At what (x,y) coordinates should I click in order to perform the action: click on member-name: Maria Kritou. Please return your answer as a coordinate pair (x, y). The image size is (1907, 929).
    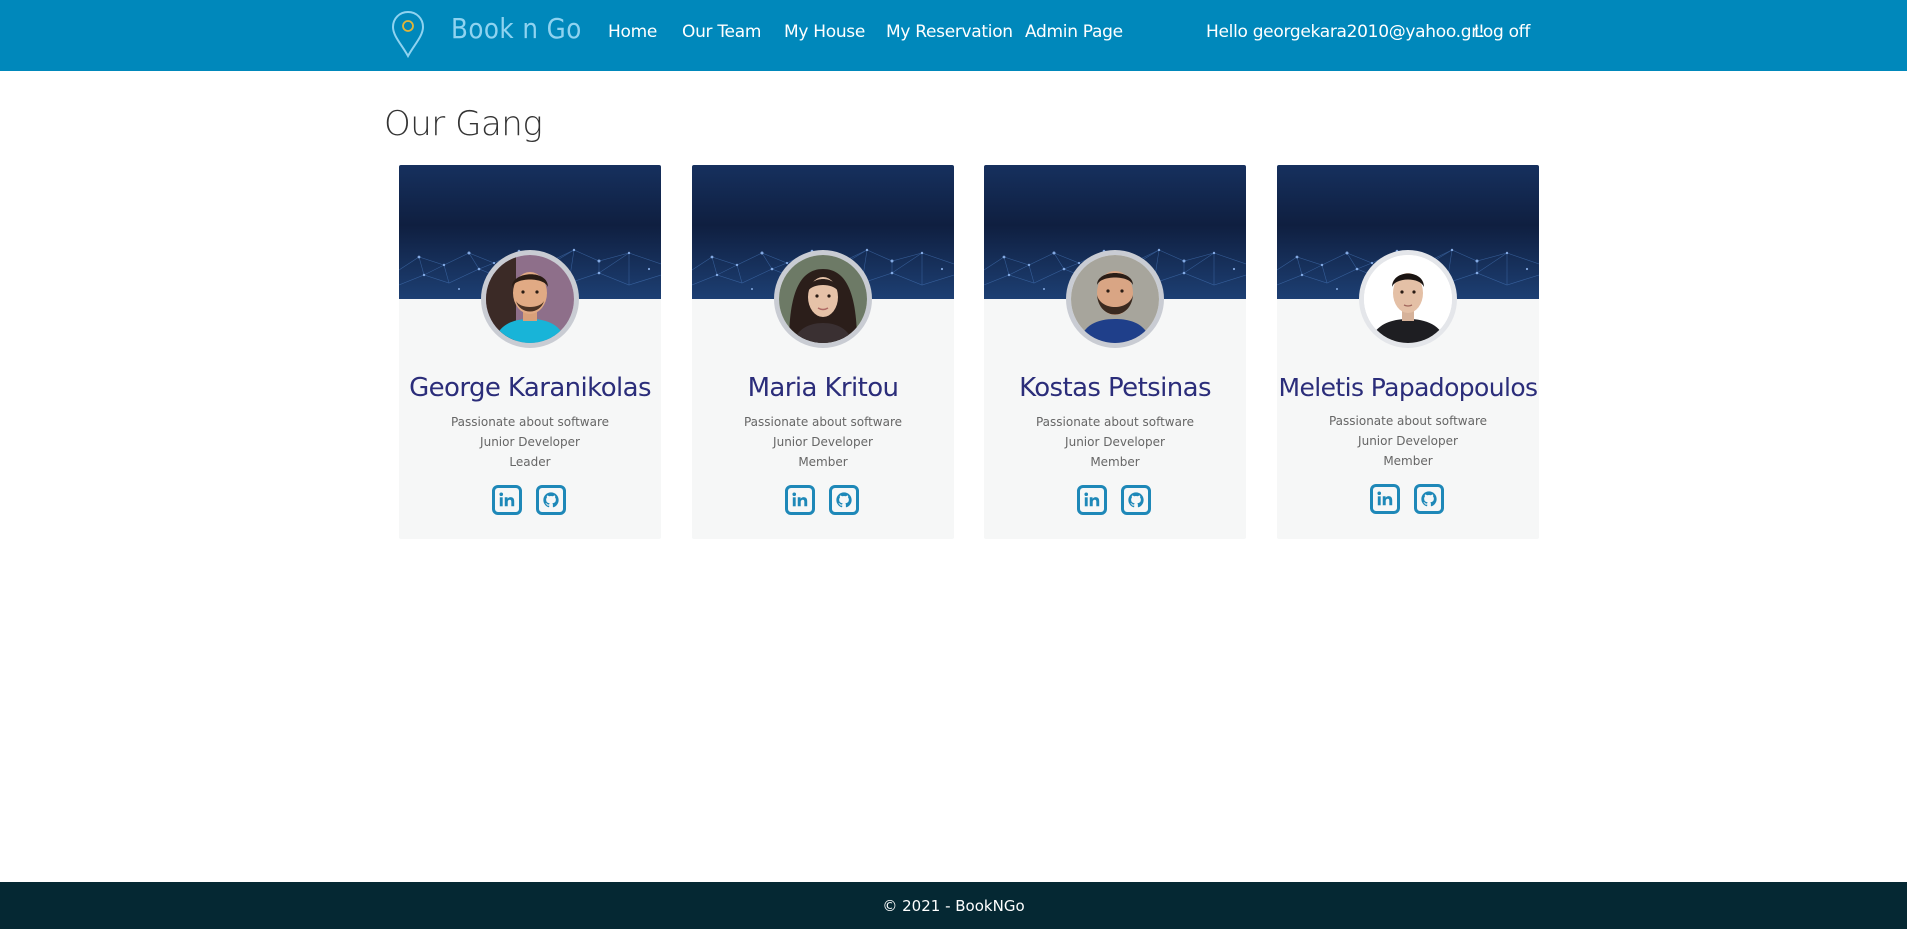
    Looking at the image, I should click on (823, 388).